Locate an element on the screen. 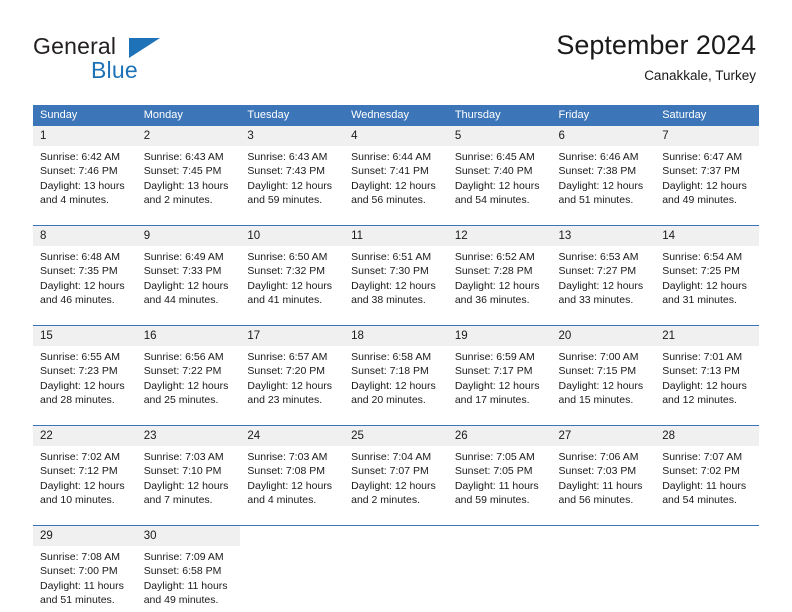  sunrise-text: Sunrise: 7:01 AM is located at coordinates (702, 357).